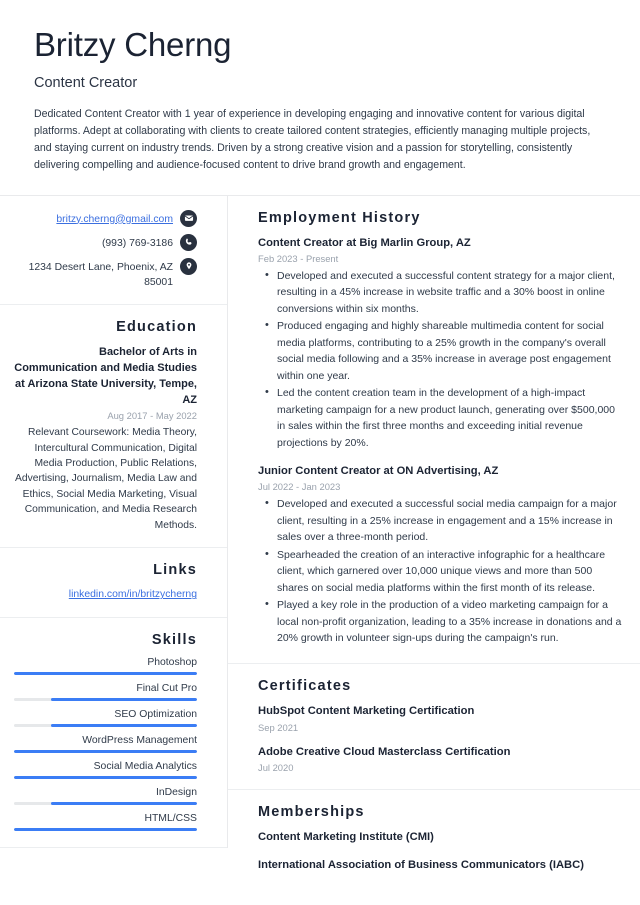 This screenshot has width=640, height=905. I want to click on skills-heading: Skills, so click(174, 639).